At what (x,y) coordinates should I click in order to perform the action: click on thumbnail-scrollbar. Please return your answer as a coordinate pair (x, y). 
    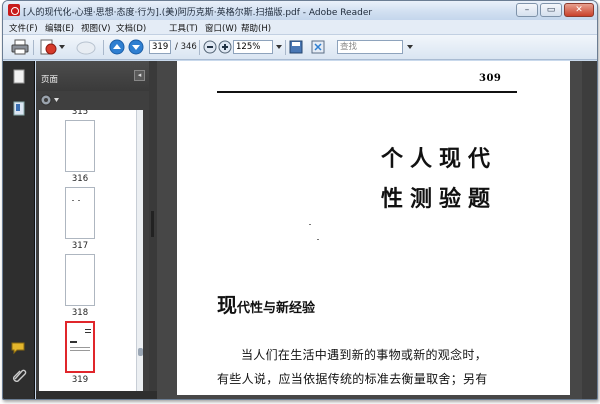
    Looking at the image, I should click on (139, 250).